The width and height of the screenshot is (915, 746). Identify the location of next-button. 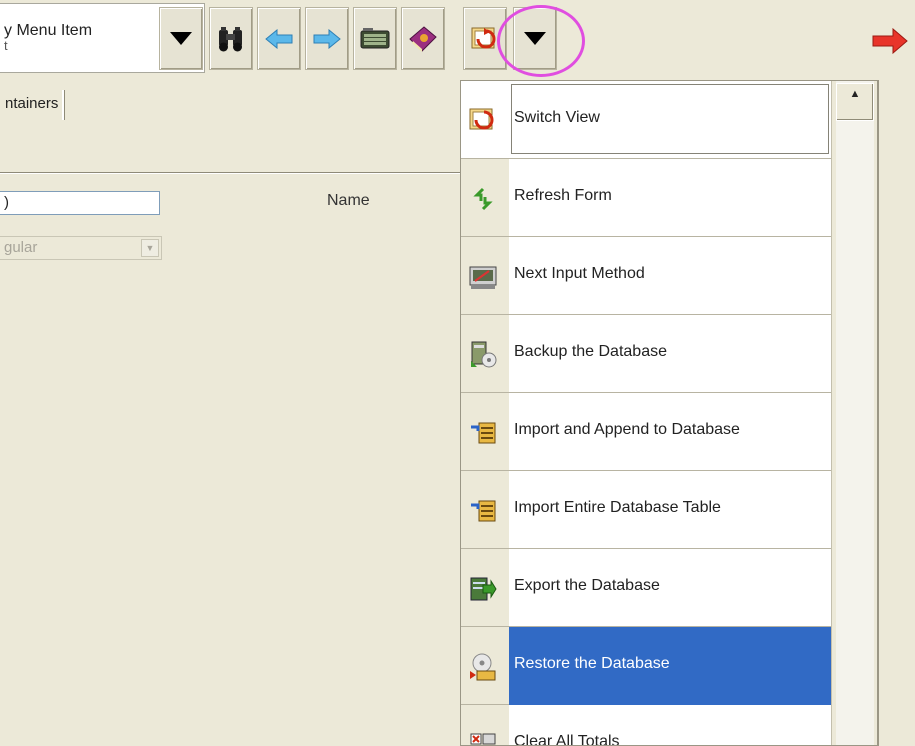
(327, 38).